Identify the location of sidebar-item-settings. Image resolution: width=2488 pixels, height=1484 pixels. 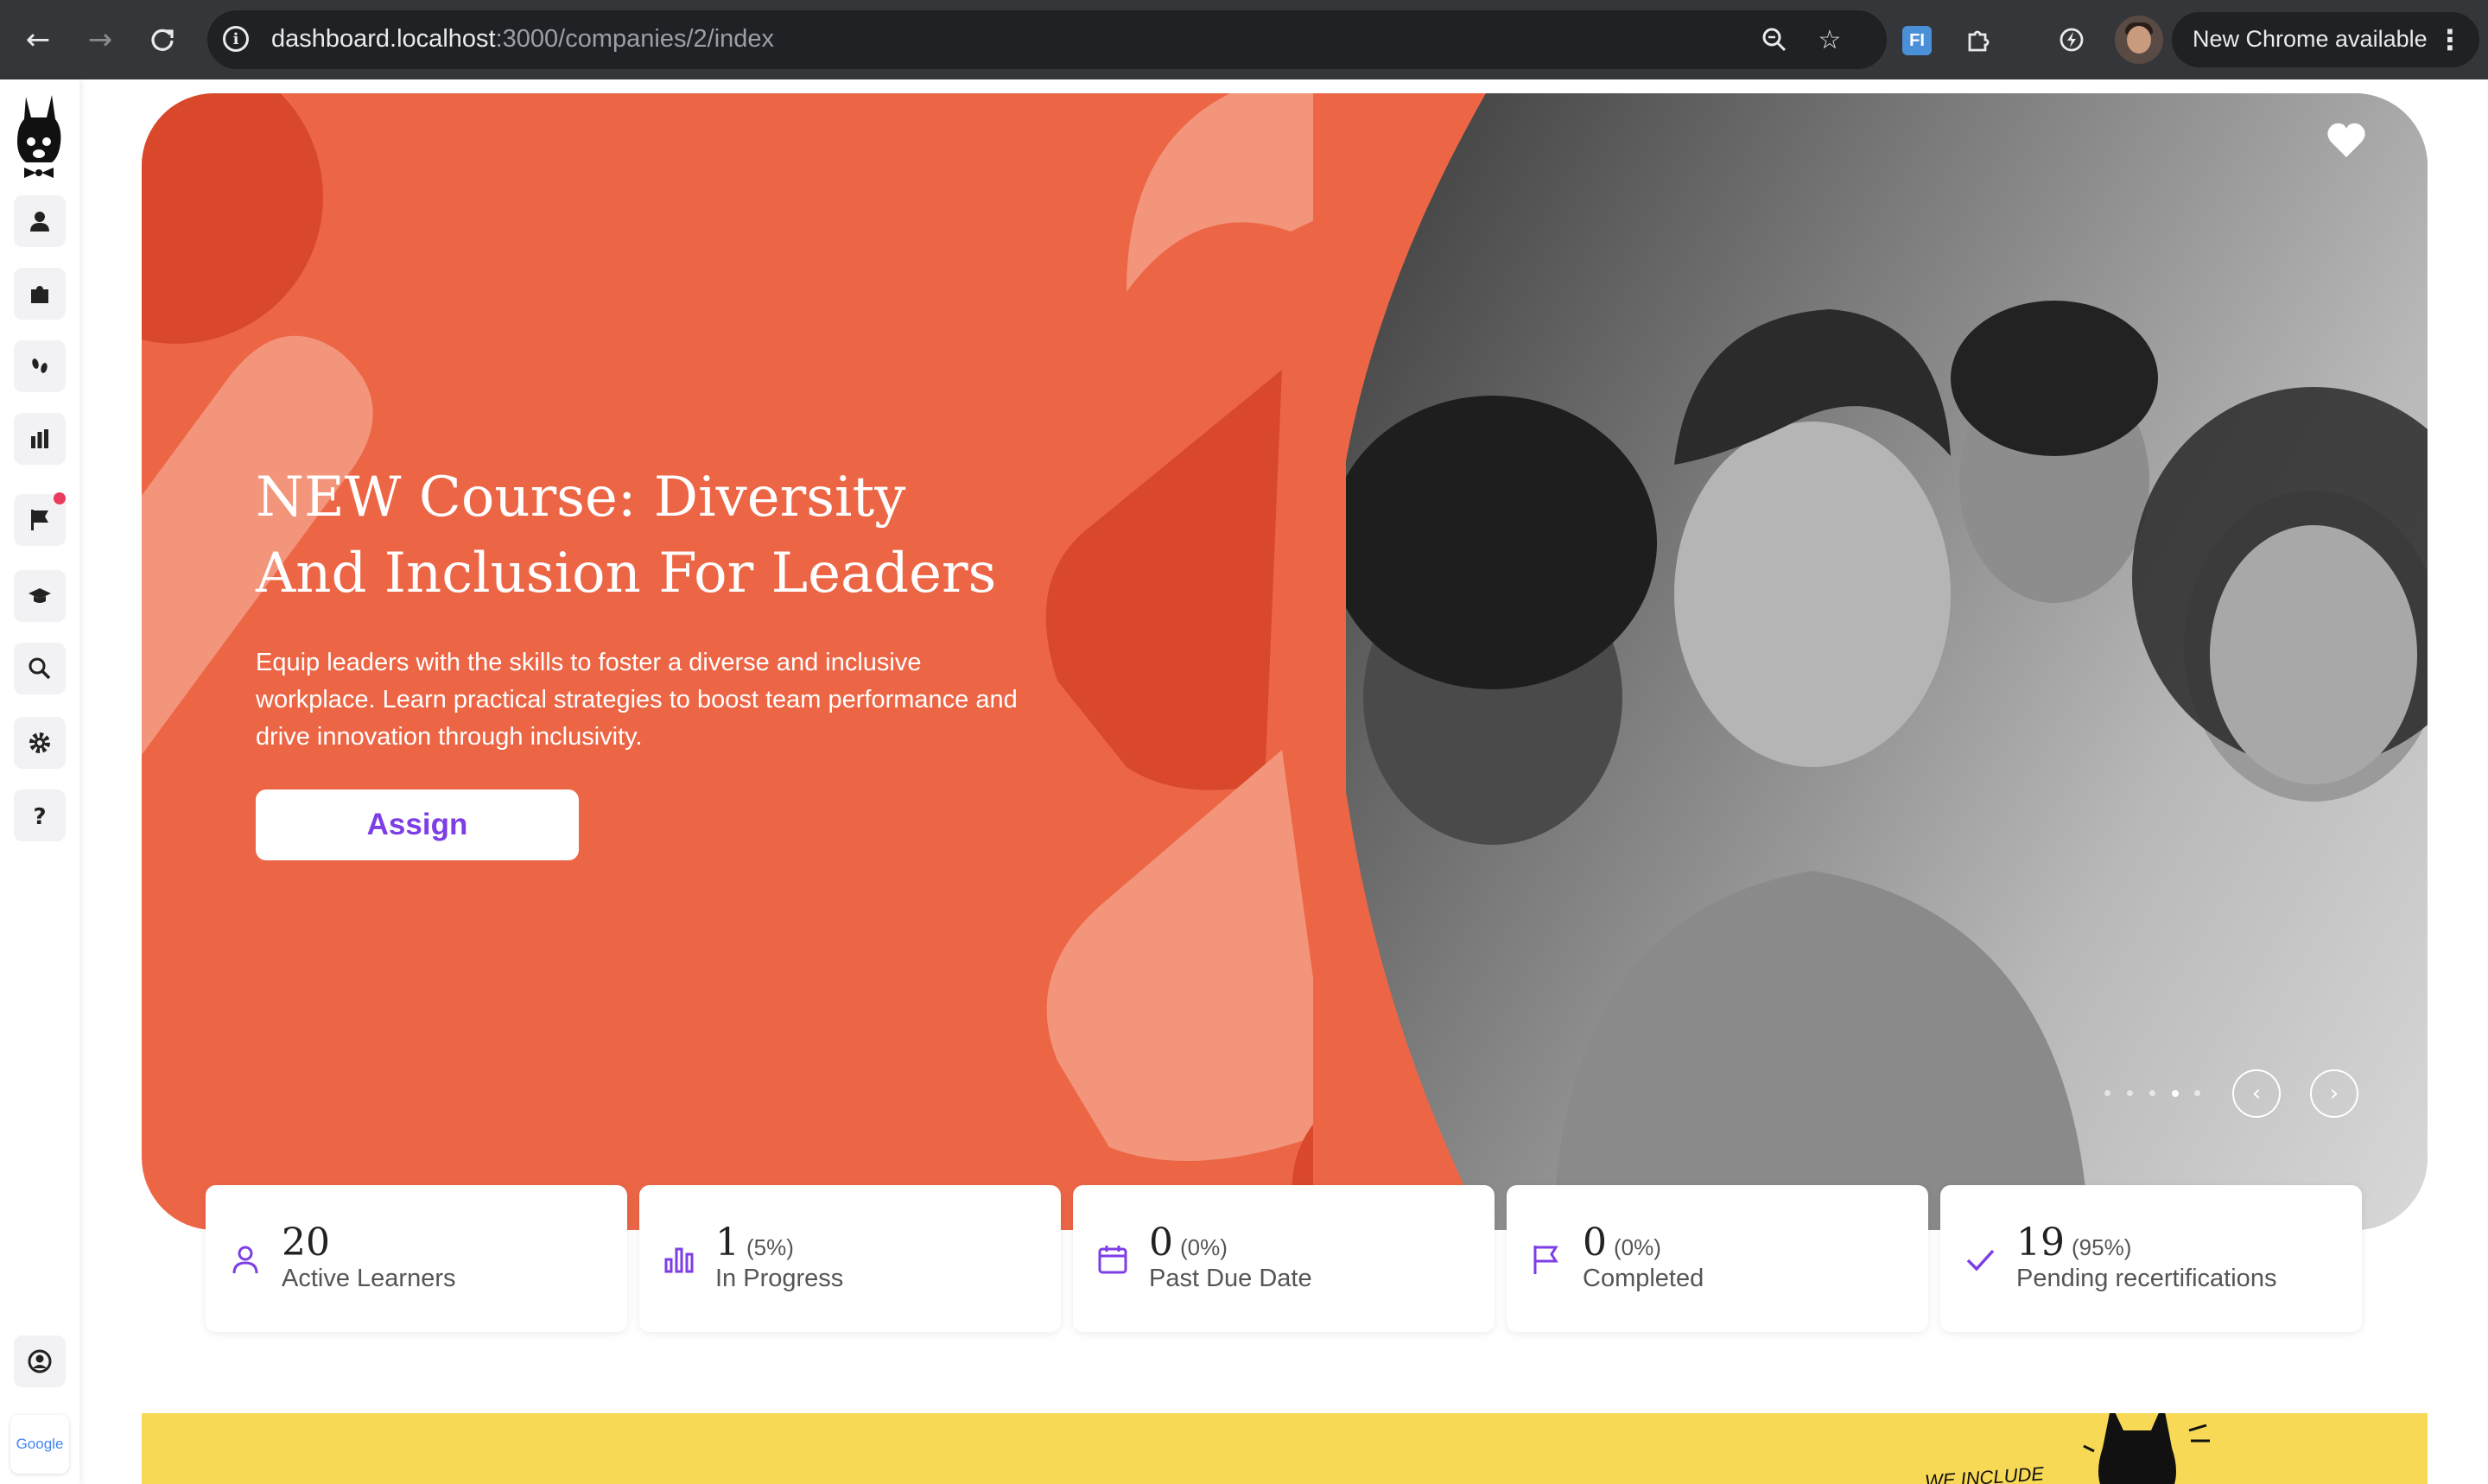
(40, 743).